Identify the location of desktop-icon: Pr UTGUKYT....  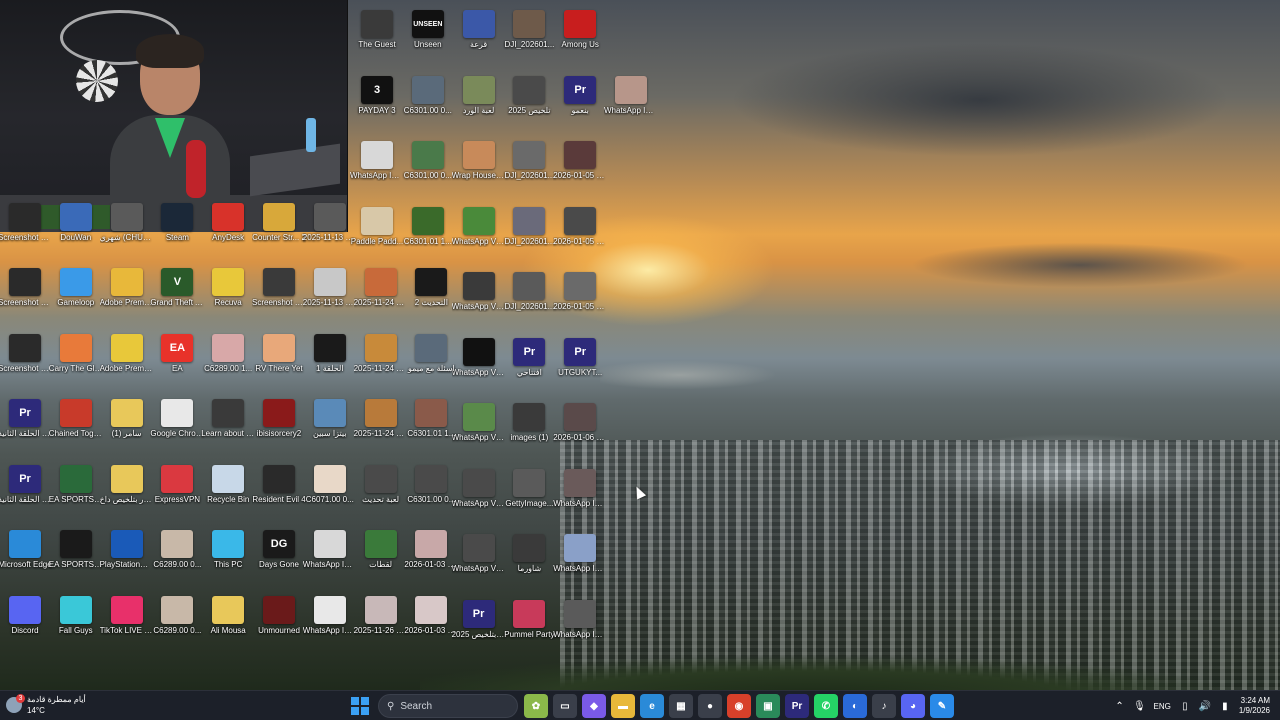
(580, 367).